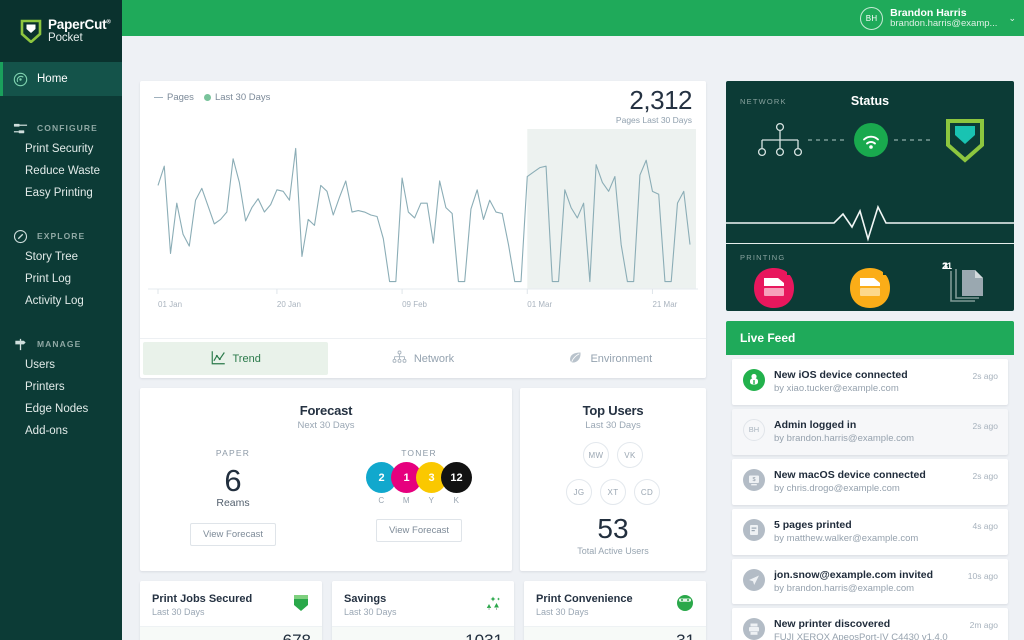  Describe the element at coordinates (61, 409) in the screenshot. I see `sidebar-item-edge-nodes: Edge Nodes` at that location.